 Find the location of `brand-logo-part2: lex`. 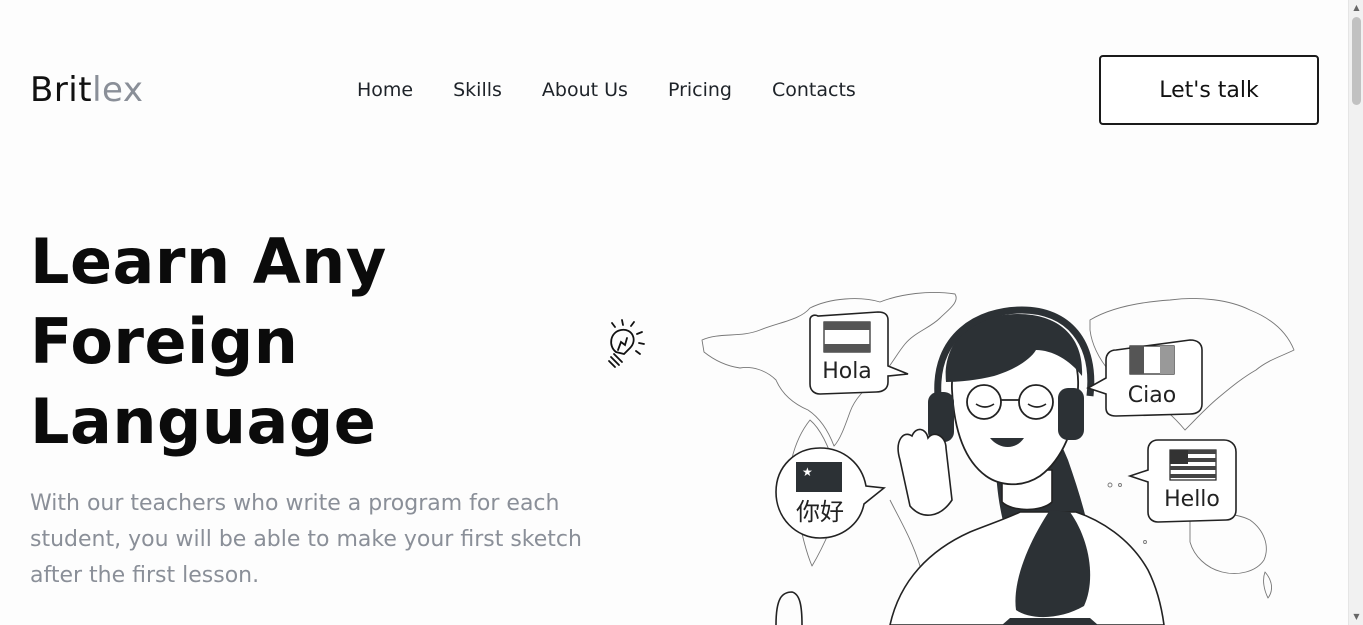

brand-logo-part2: lex is located at coordinates (118, 90).